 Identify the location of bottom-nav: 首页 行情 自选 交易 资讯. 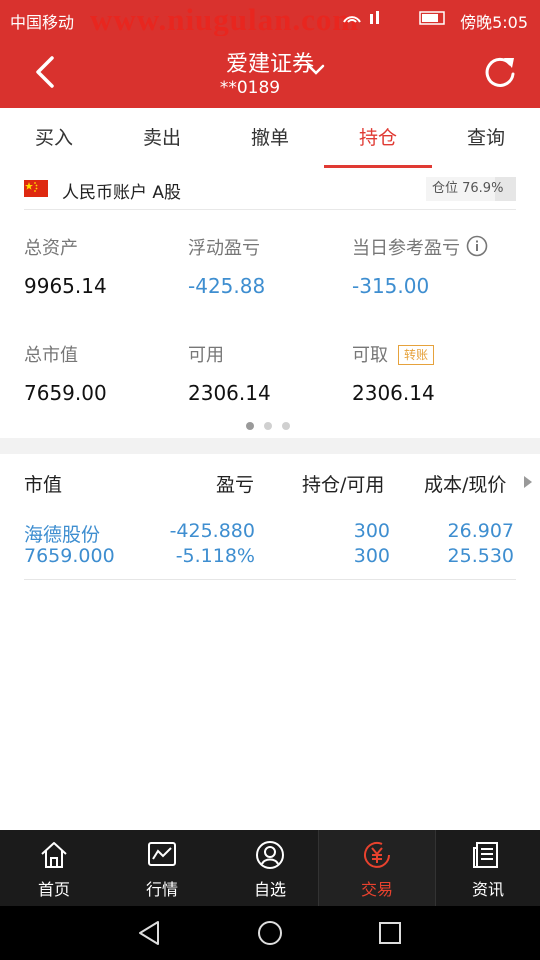
(270, 868).